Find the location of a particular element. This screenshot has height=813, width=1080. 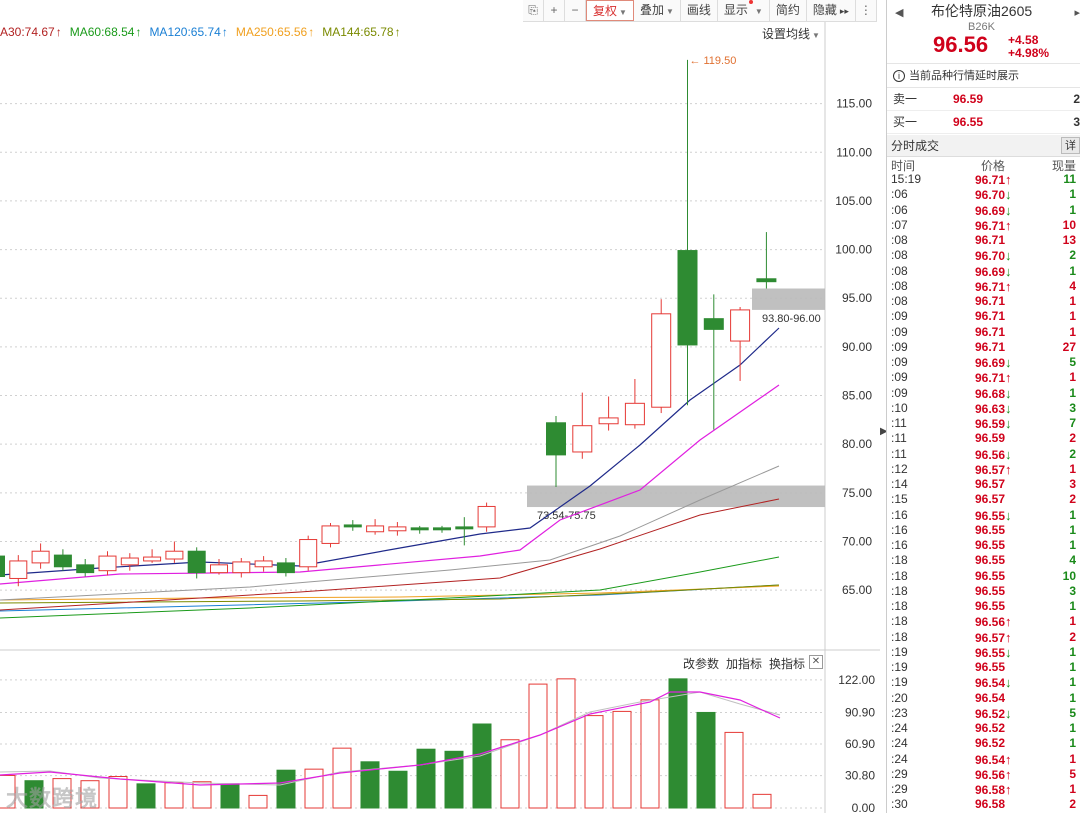

simple-button: 简约 is located at coordinates (788, 10).